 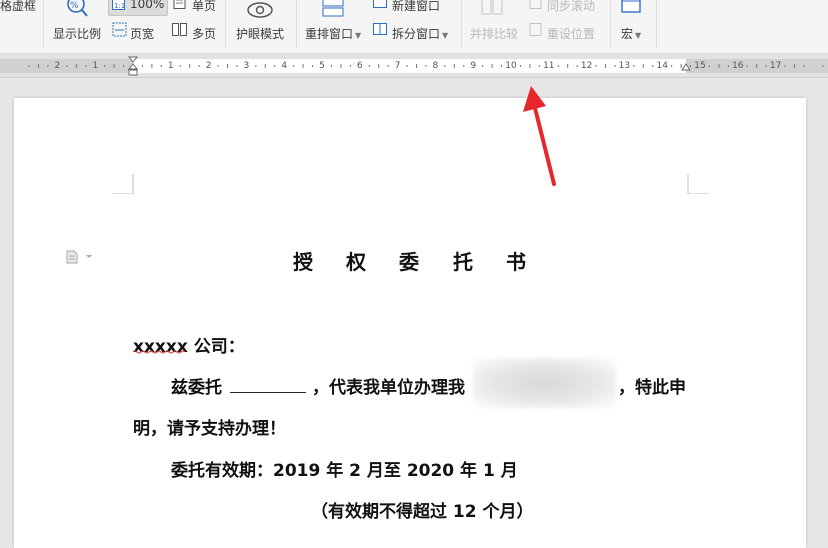 I want to click on new-window-button: 新建窗口, so click(x=416, y=7).